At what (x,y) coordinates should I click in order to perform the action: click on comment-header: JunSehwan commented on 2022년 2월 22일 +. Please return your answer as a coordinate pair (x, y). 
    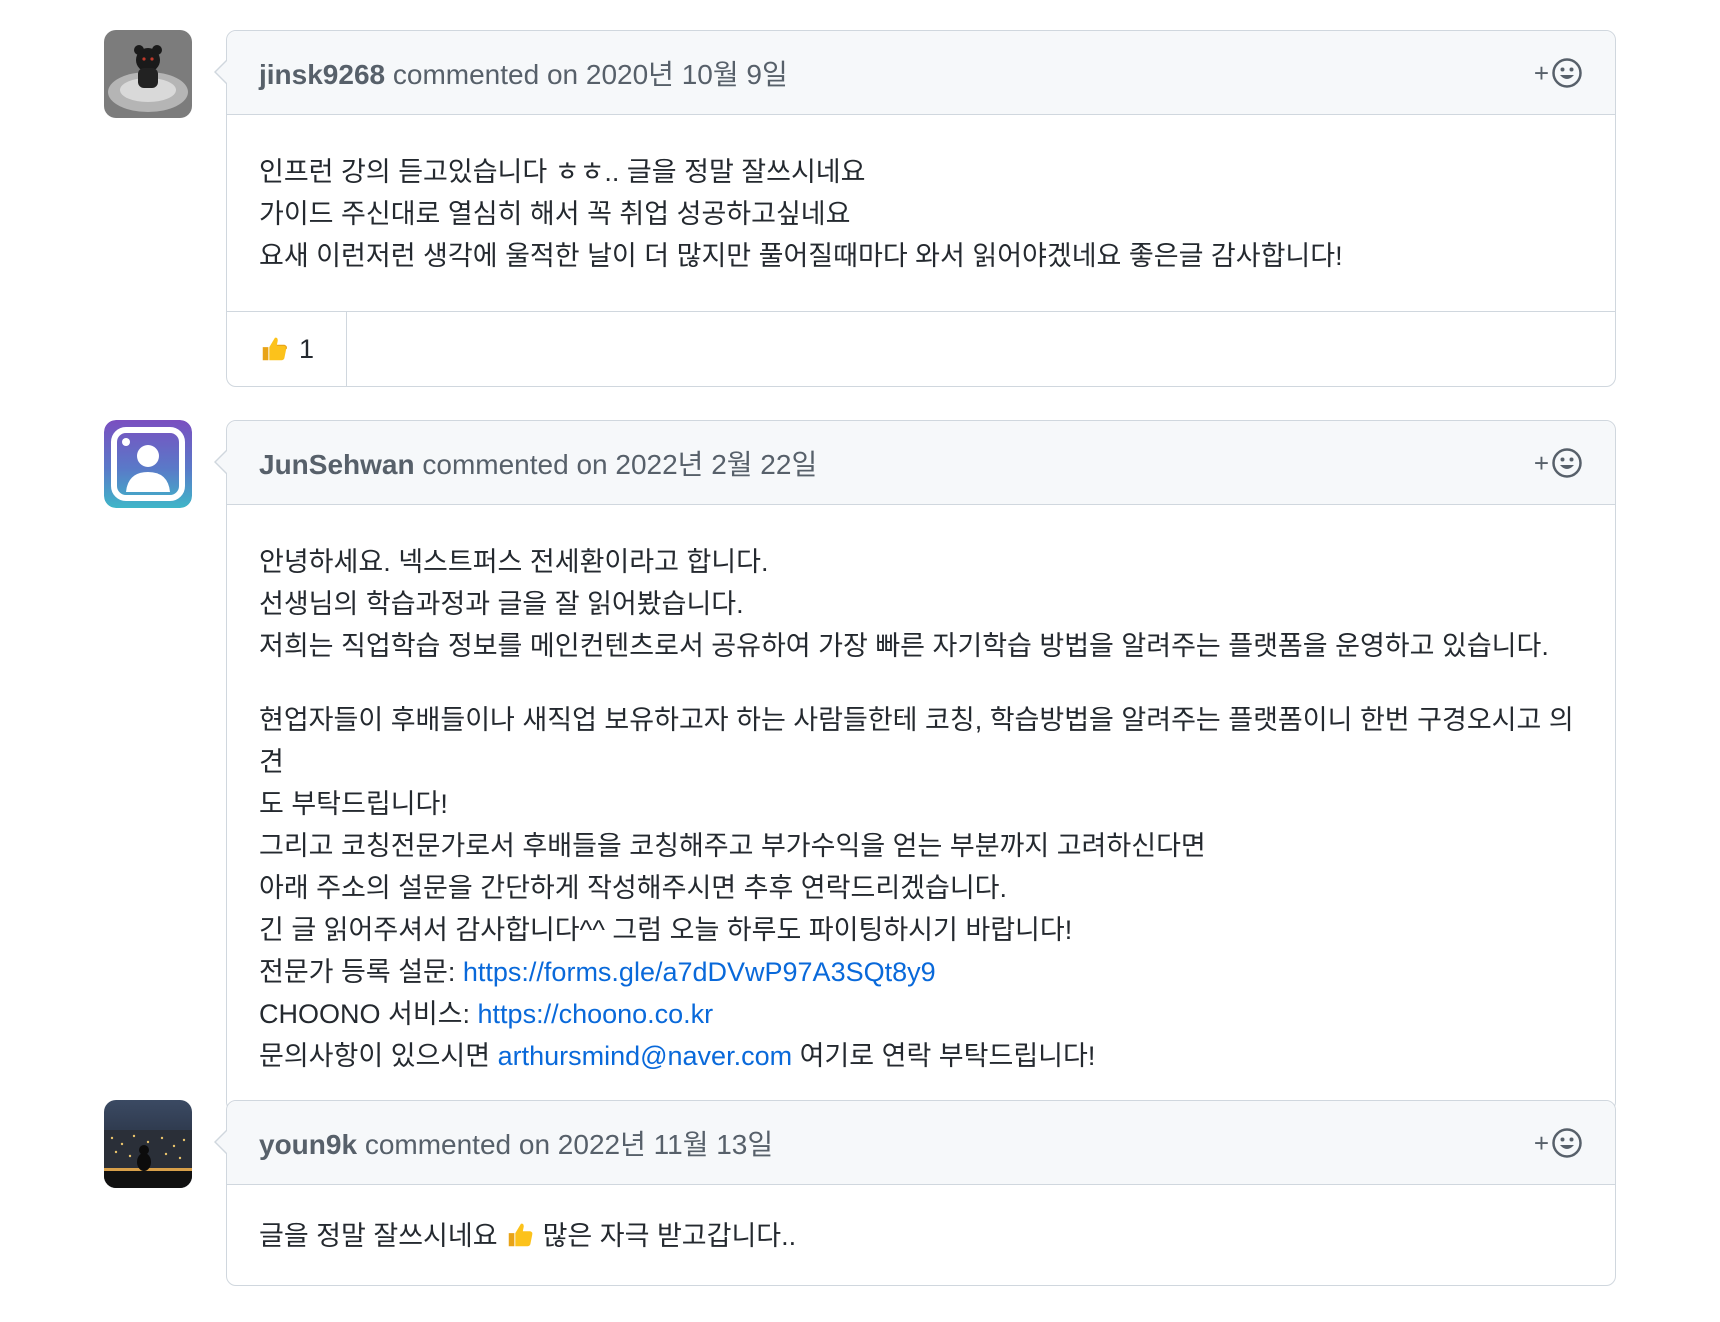
    Looking at the image, I should click on (921, 463).